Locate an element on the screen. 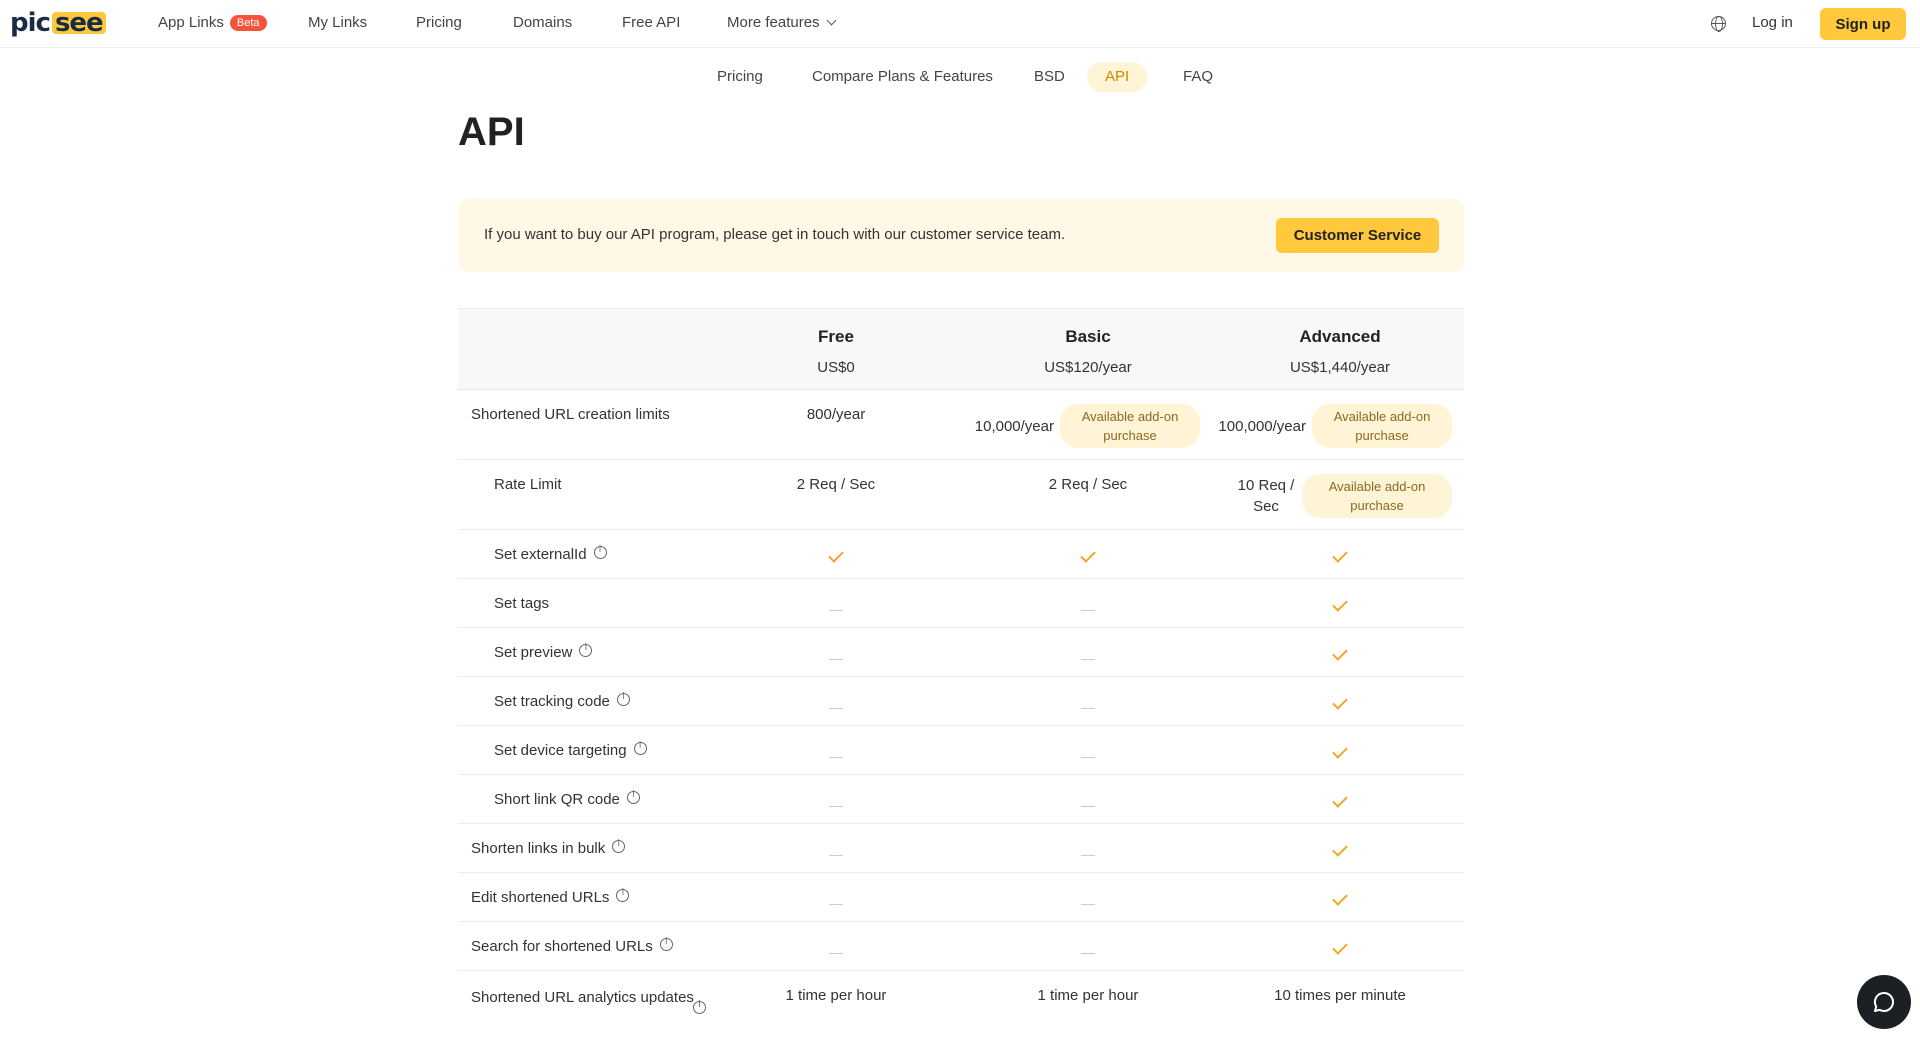 The width and height of the screenshot is (1920, 1039). advanced-value: 10 Req / Sec is located at coordinates (1266, 496).